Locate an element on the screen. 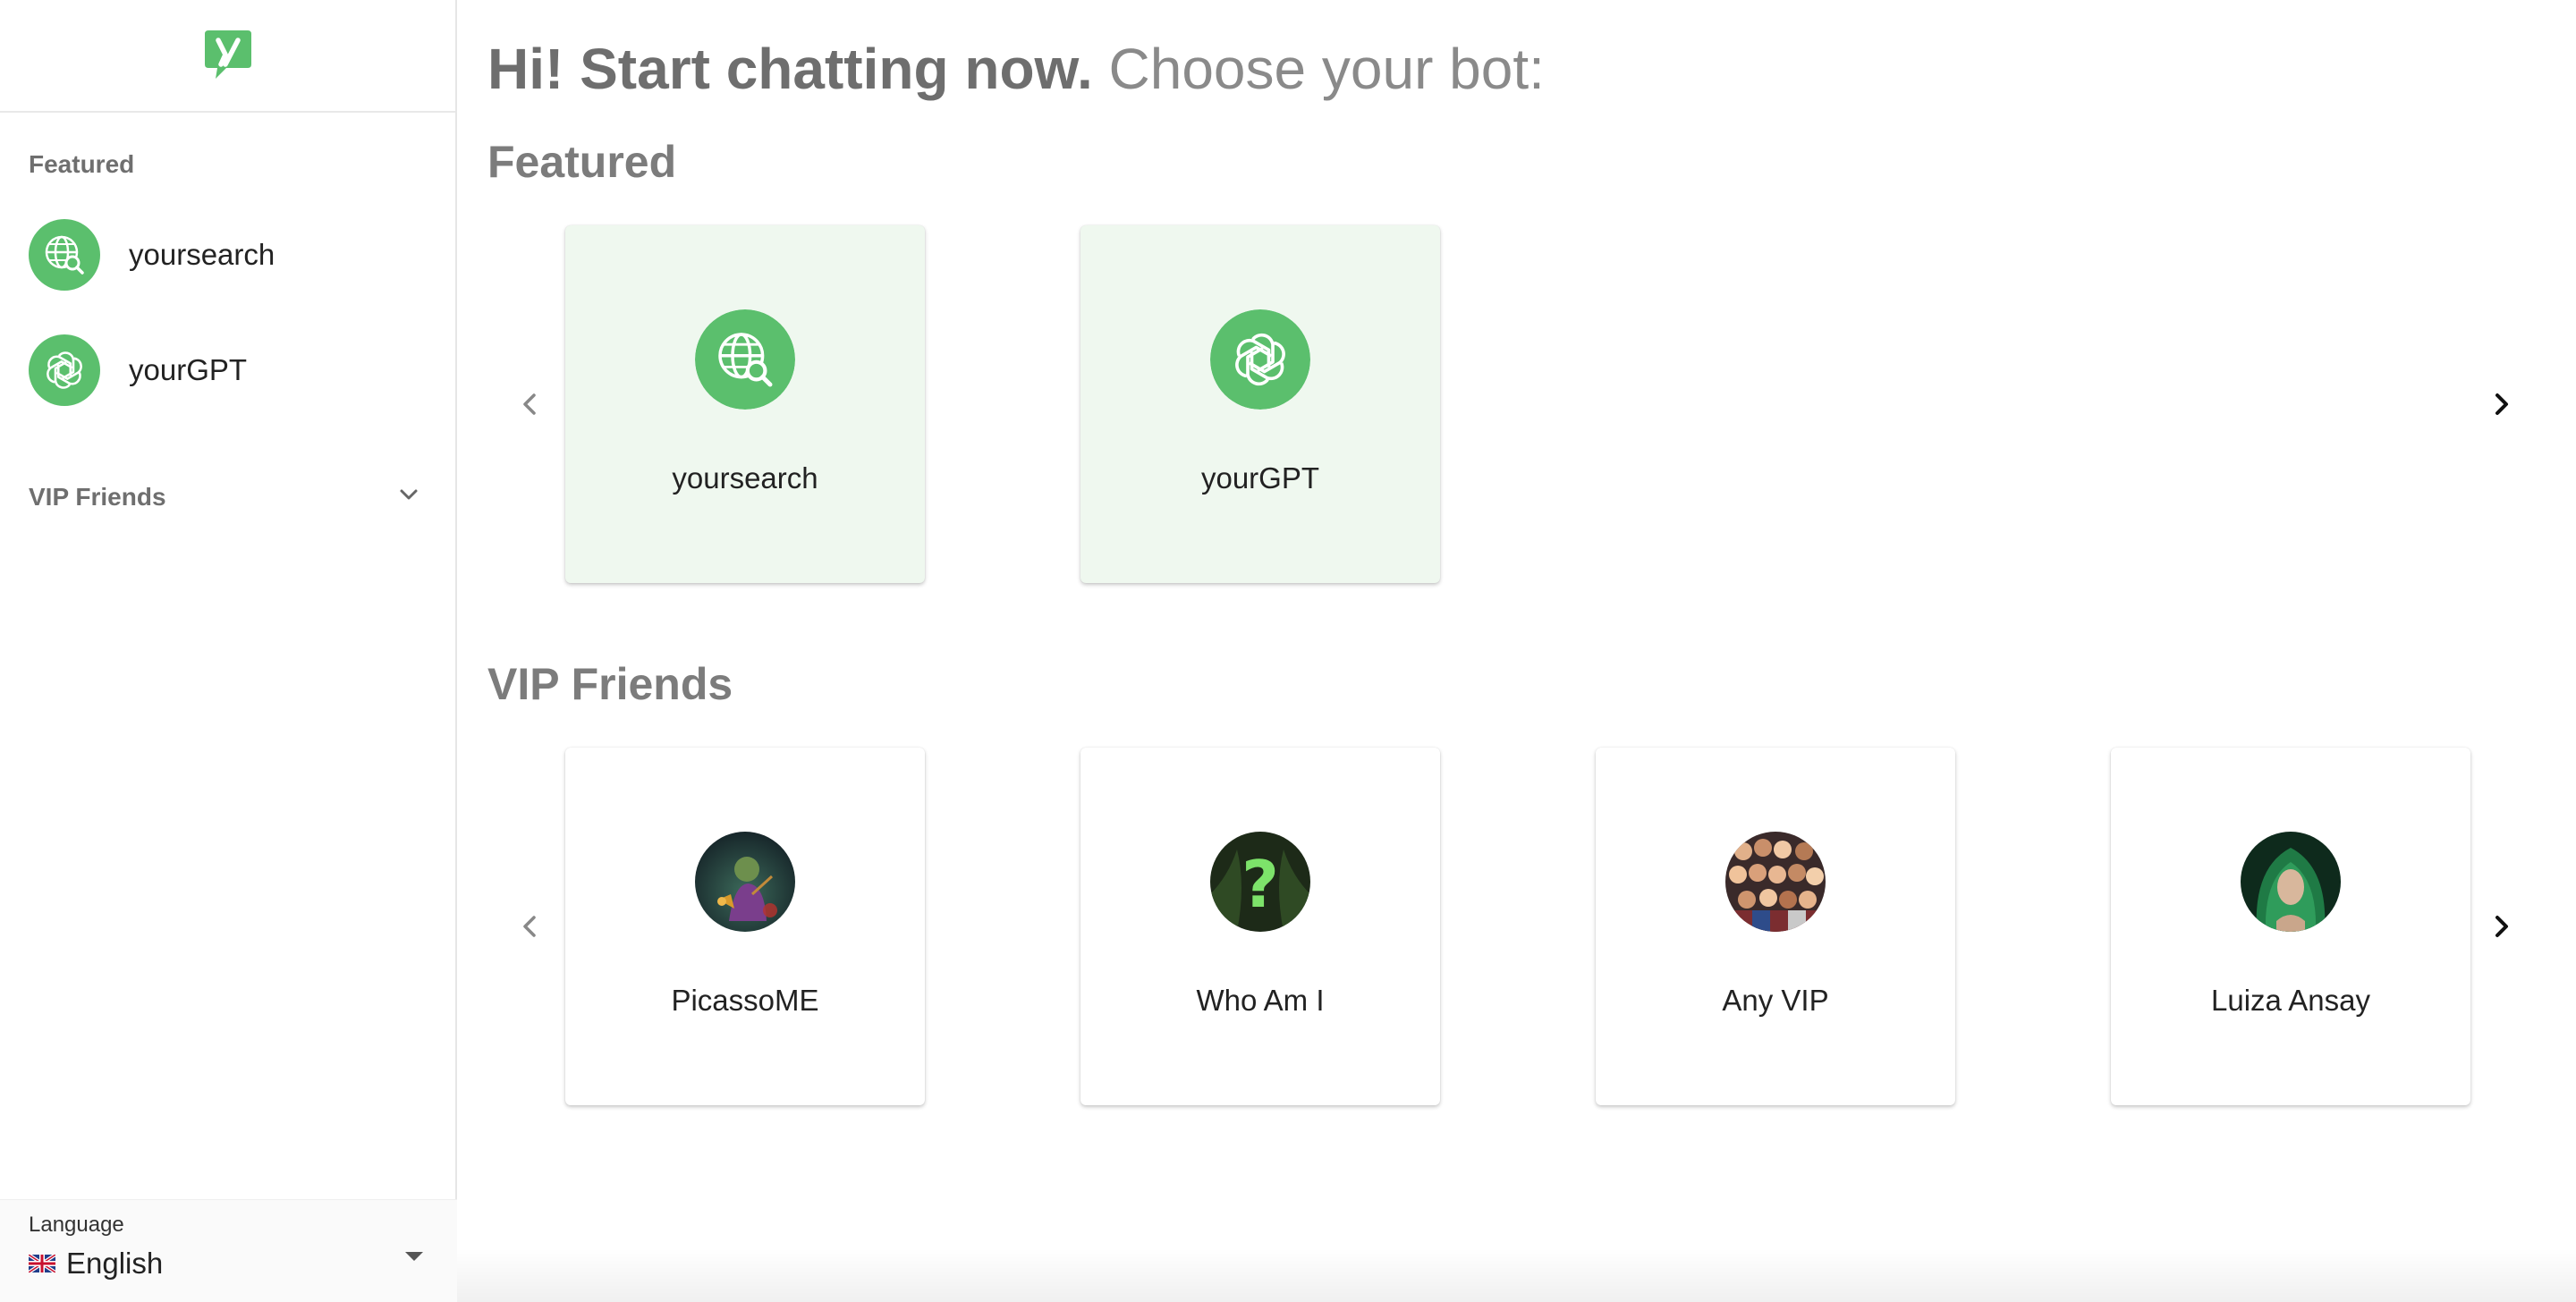  page-title-light: Choose your bot: is located at coordinates (1326, 69).